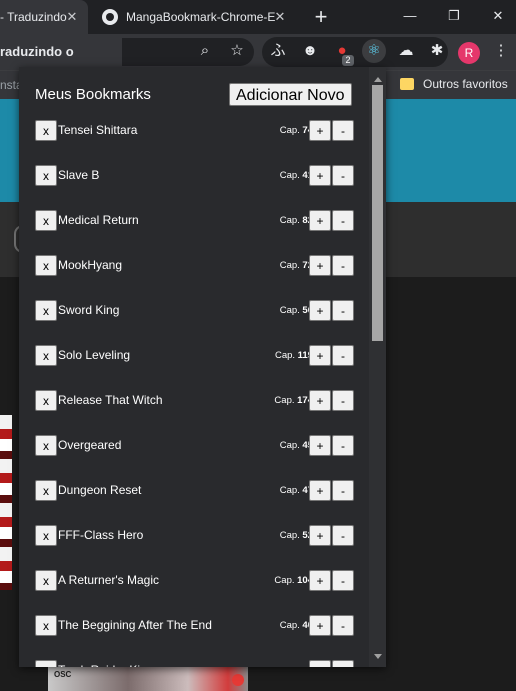 The width and height of the screenshot is (516, 691). I want to click on chapter-indicator: Cap. 174, so click(293, 400).